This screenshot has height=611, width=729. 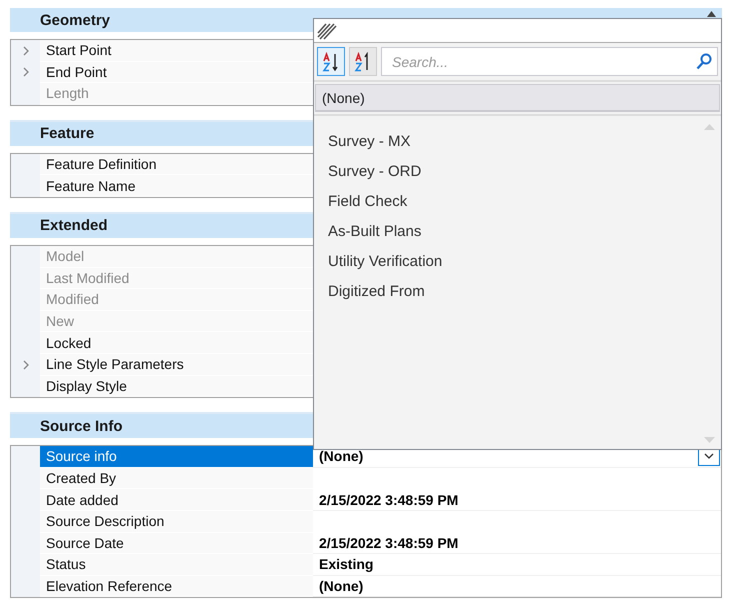 I want to click on property-label: Feature Name, so click(x=176, y=186).